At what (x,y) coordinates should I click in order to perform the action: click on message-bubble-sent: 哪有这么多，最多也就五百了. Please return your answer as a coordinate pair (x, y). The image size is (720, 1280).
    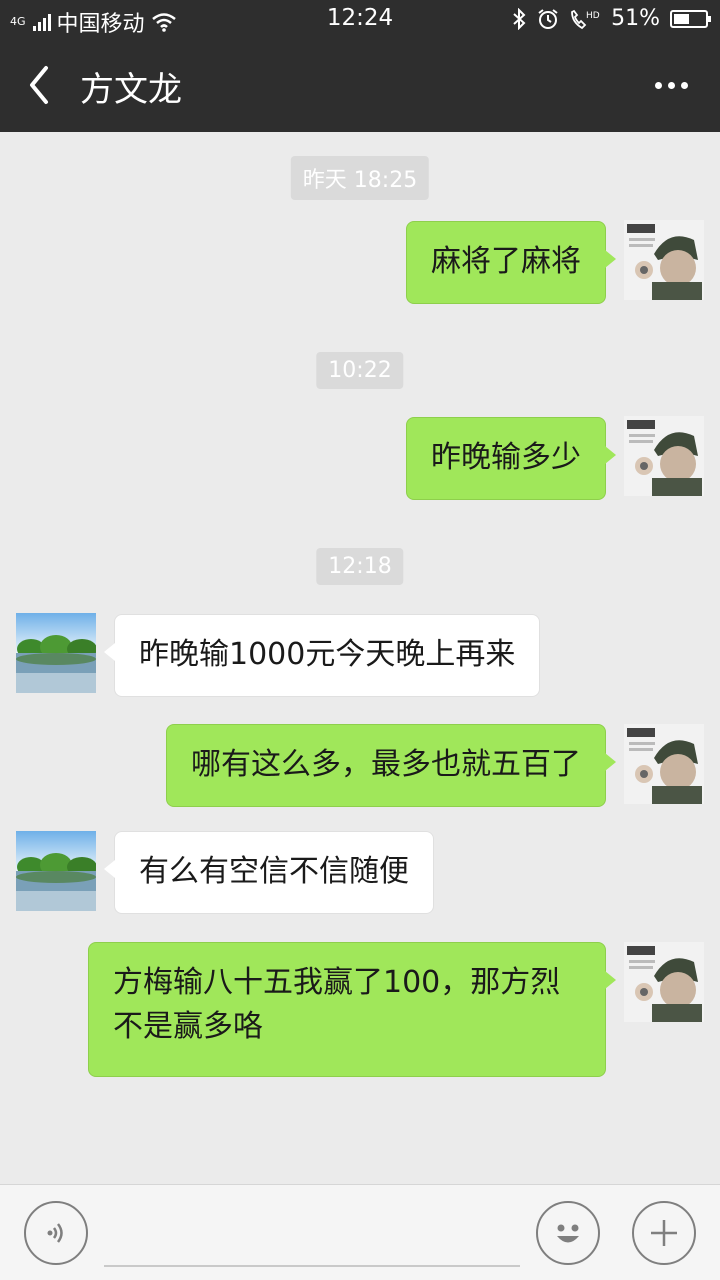
    Looking at the image, I should click on (391, 765).